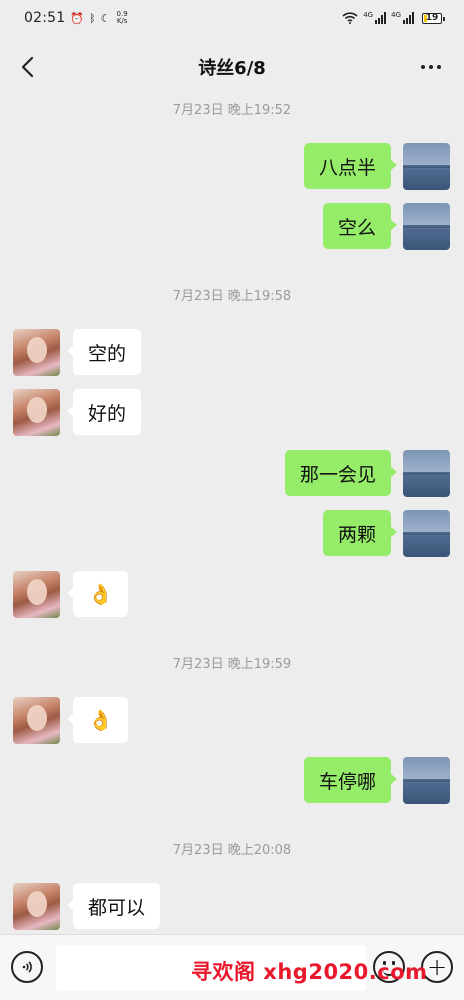 The image size is (464, 1000). Describe the element at coordinates (232, 850) in the screenshot. I see `timestamp: 7月23日 晚上20:08` at that location.